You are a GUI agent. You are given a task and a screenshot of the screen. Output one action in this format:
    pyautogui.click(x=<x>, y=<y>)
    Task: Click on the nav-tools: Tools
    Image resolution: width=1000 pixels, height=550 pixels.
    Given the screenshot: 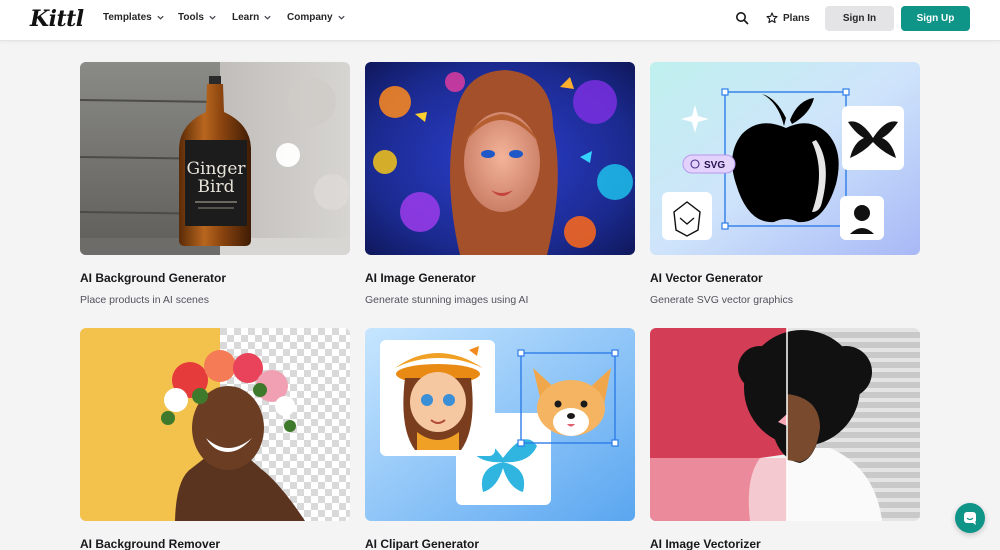 What is the action you would take?
    pyautogui.click(x=197, y=17)
    